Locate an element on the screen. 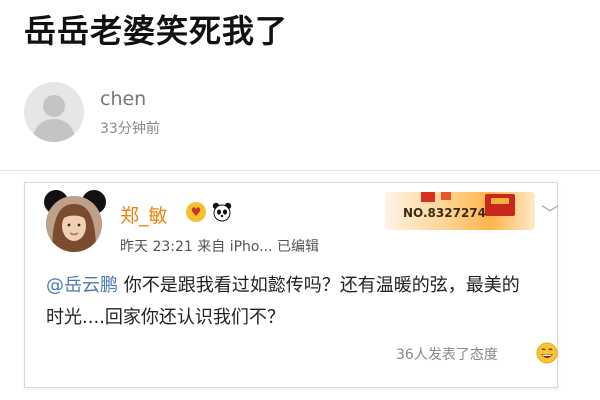  default-avatar-icon is located at coordinates (54, 118).